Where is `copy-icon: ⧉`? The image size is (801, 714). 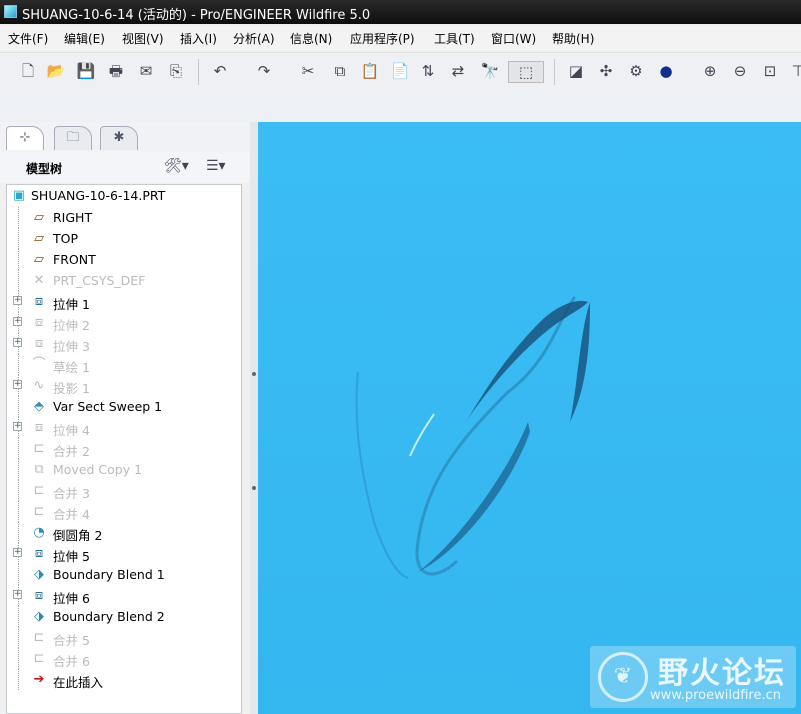 copy-icon: ⧉ is located at coordinates (340, 71).